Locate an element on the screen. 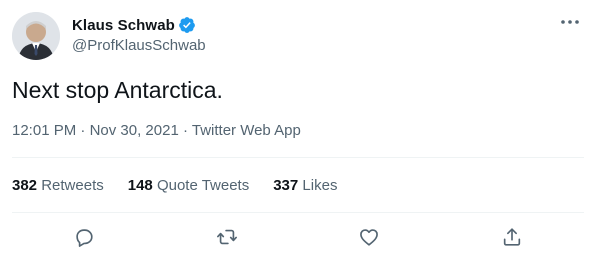  quote-tweets-count: 148 is located at coordinates (140, 185).